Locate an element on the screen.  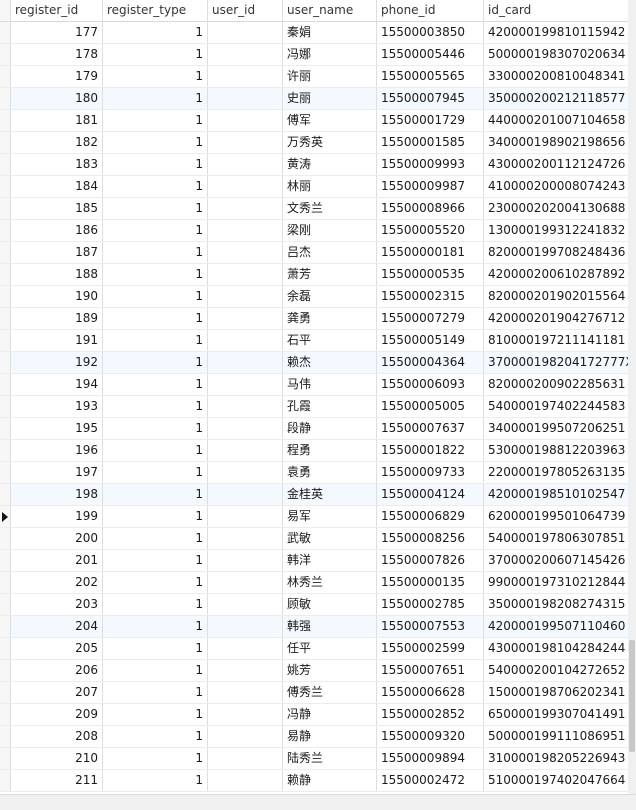
cell-phone-id: 15500005565 is located at coordinates (430, 76).